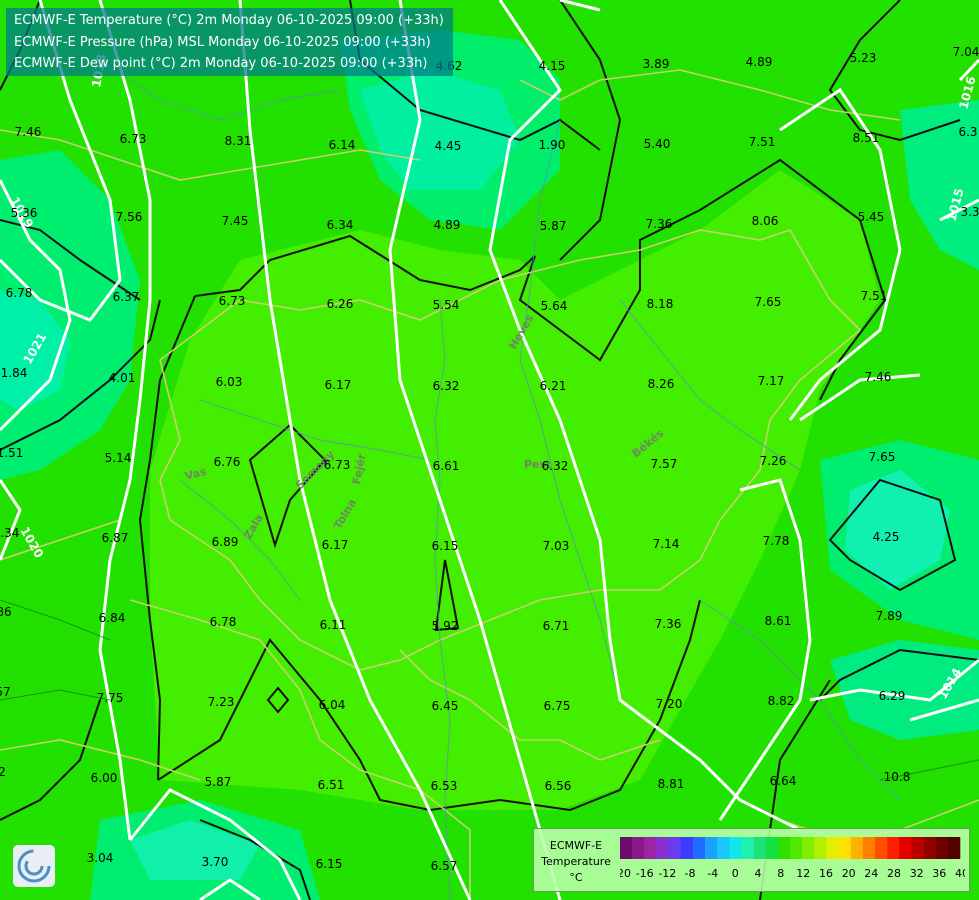 This screenshot has height=900, width=979. What do you see at coordinates (28, 132) in the screenshot?
I see `value-label: 7.46` at bounding box center [28, 132].